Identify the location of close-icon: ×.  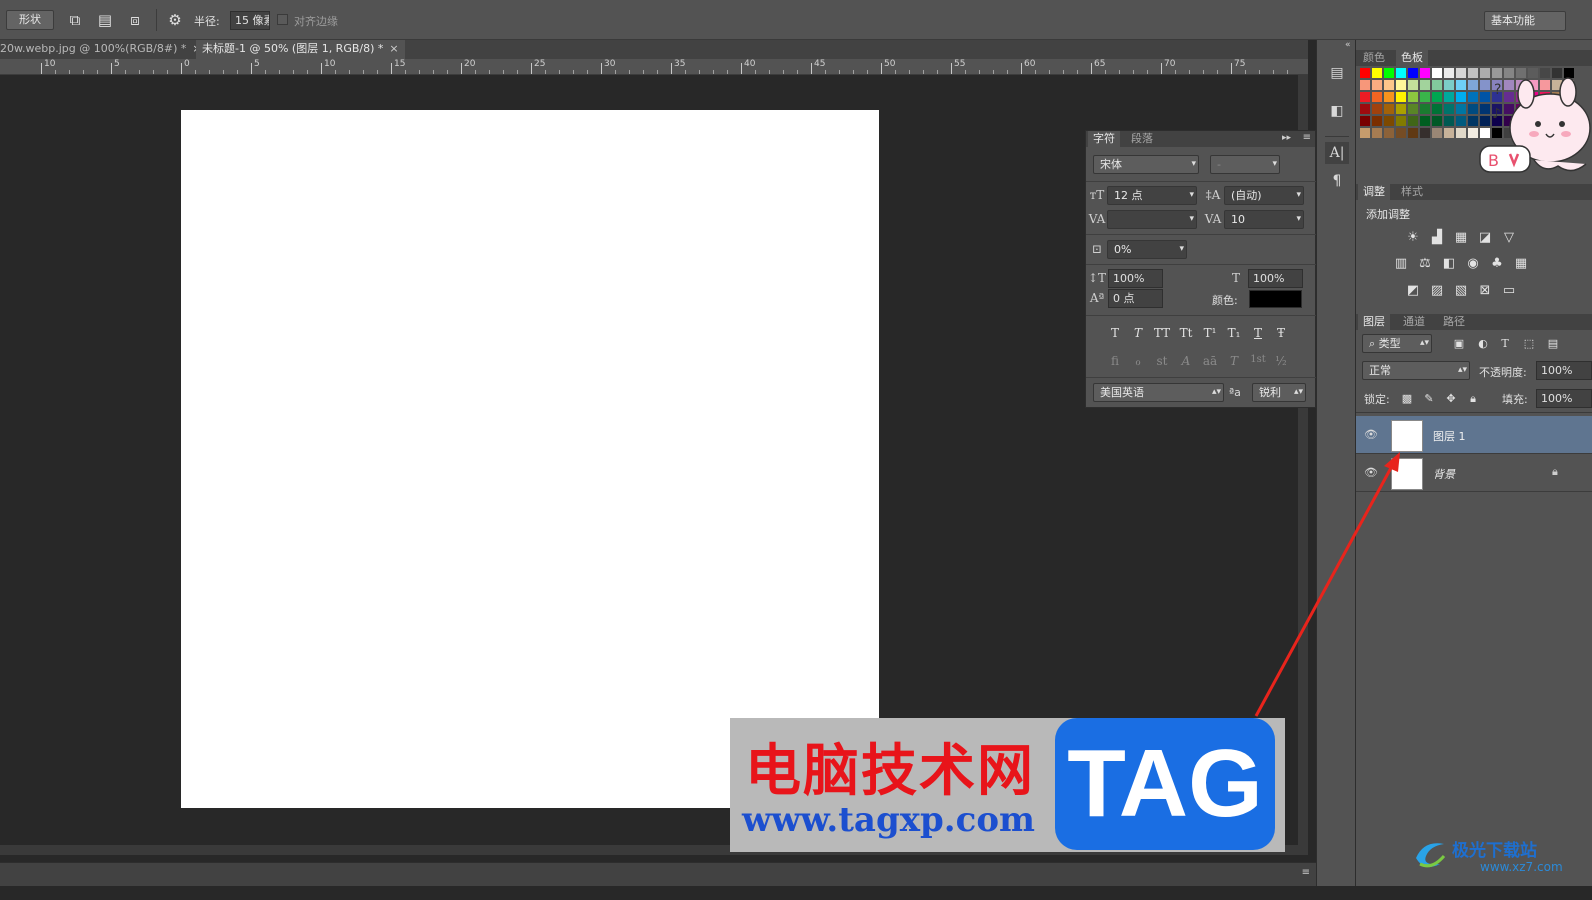
(393, 48).